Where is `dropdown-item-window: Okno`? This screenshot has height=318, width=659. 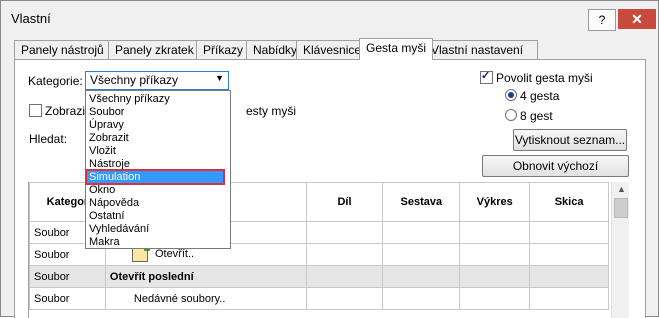 dropdown-item-window: Okno is located at coordinates (102, 190).